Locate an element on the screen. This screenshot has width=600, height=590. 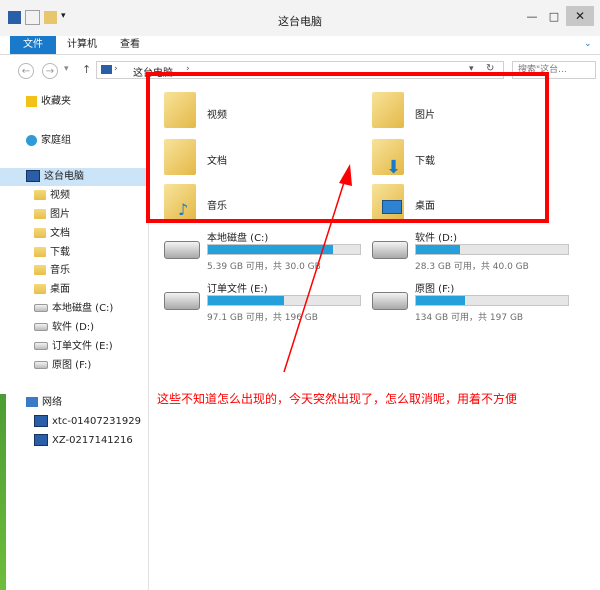
annotation-text: 这些不知道怎么出现的，今天突然出现了，怎么取消呢，用着不方便 is located at coordinates (337, 399).